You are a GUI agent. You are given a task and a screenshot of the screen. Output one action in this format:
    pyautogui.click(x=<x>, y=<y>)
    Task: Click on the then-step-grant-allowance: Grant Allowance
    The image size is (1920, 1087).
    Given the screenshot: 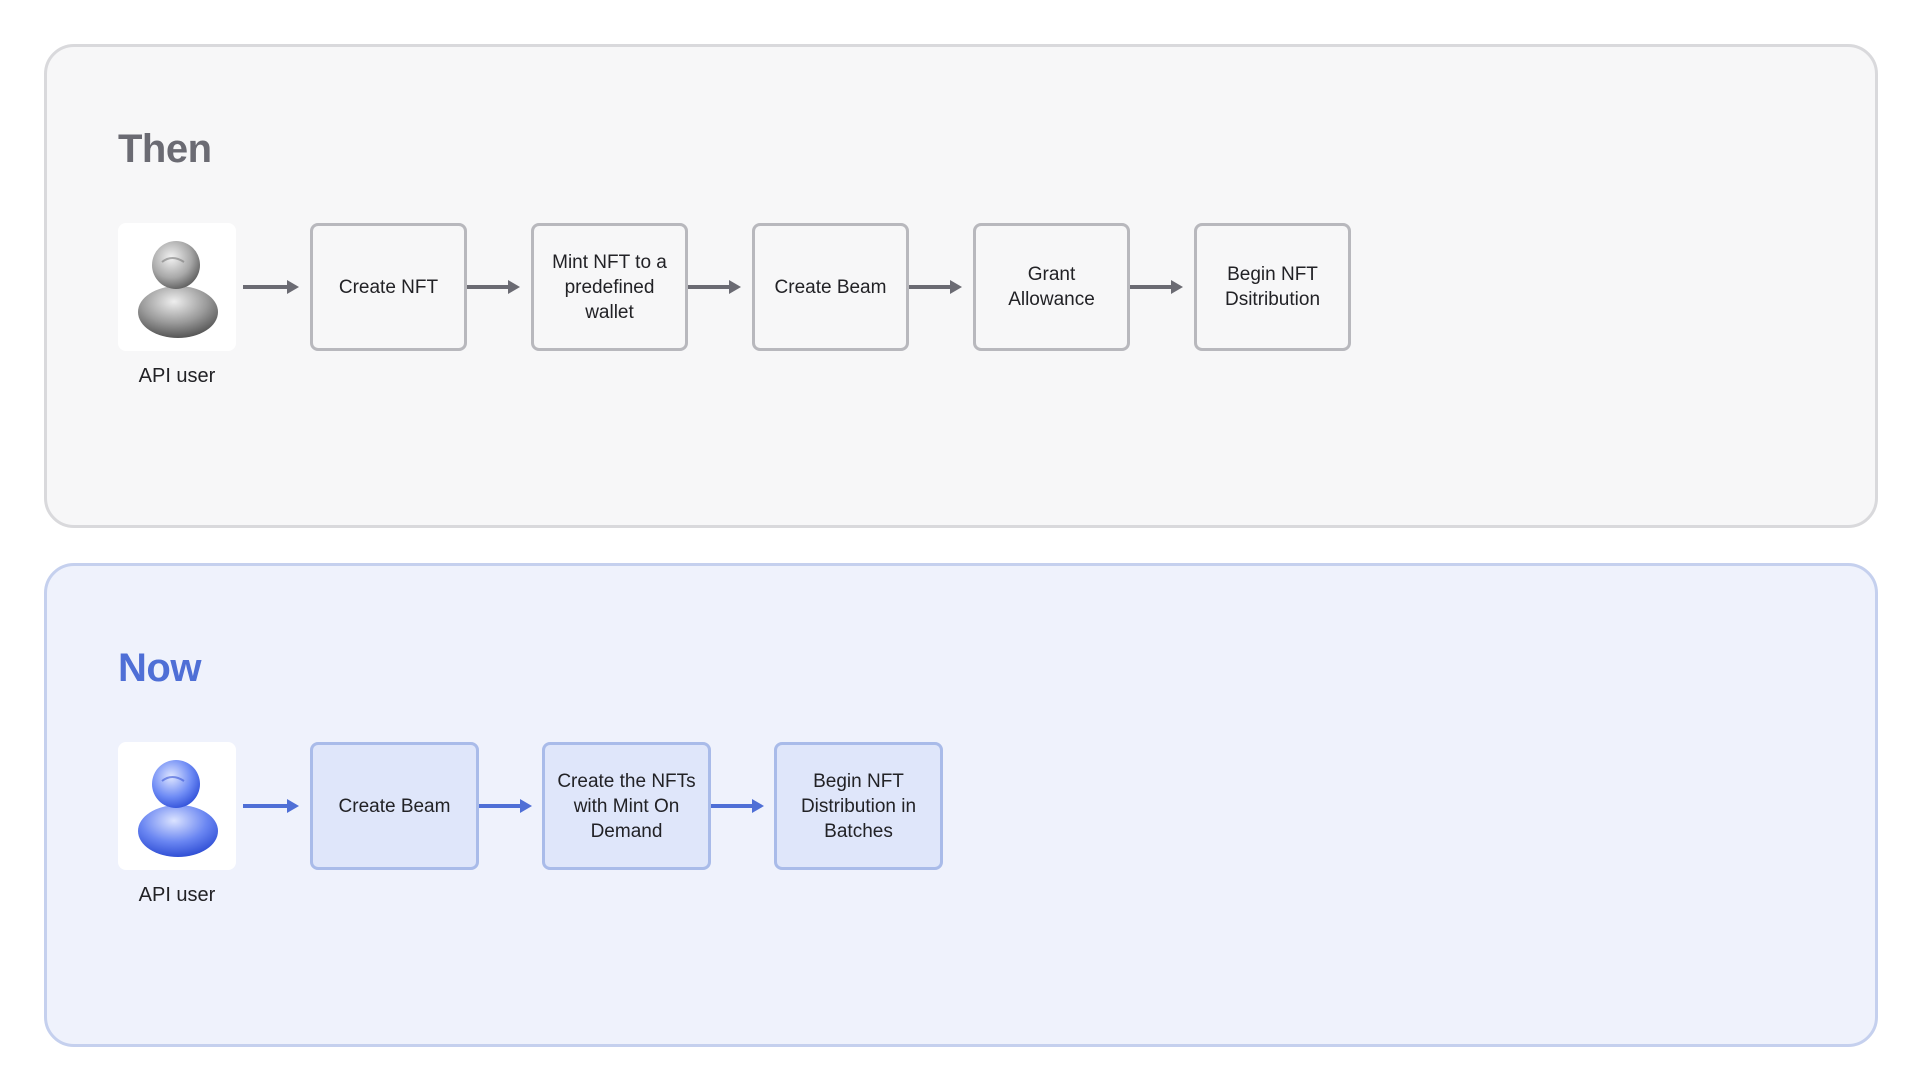 What is the action you would take?
    pyautogui.click(x=1051, y=287)
    